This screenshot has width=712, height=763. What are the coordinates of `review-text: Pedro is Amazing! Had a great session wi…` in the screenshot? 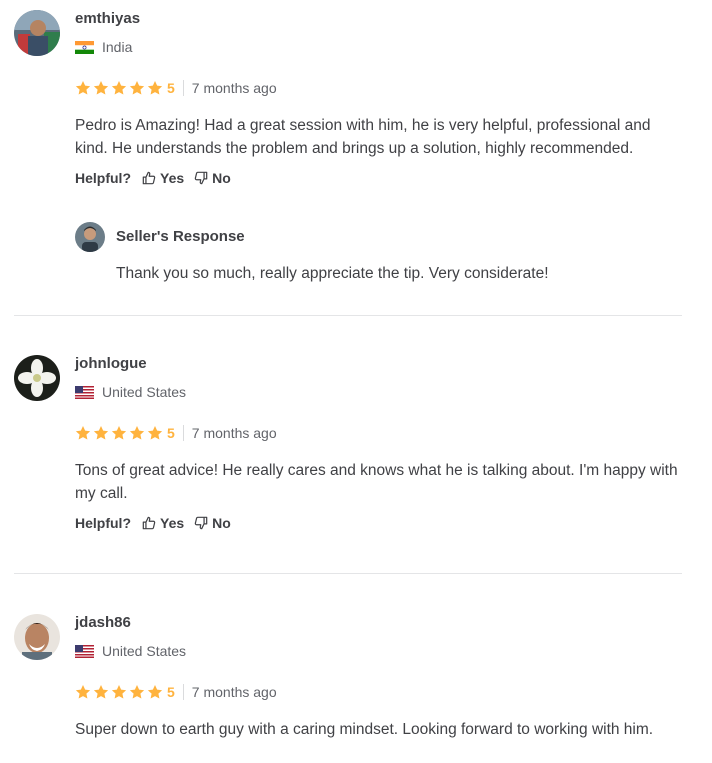 It's located at (363, 137).